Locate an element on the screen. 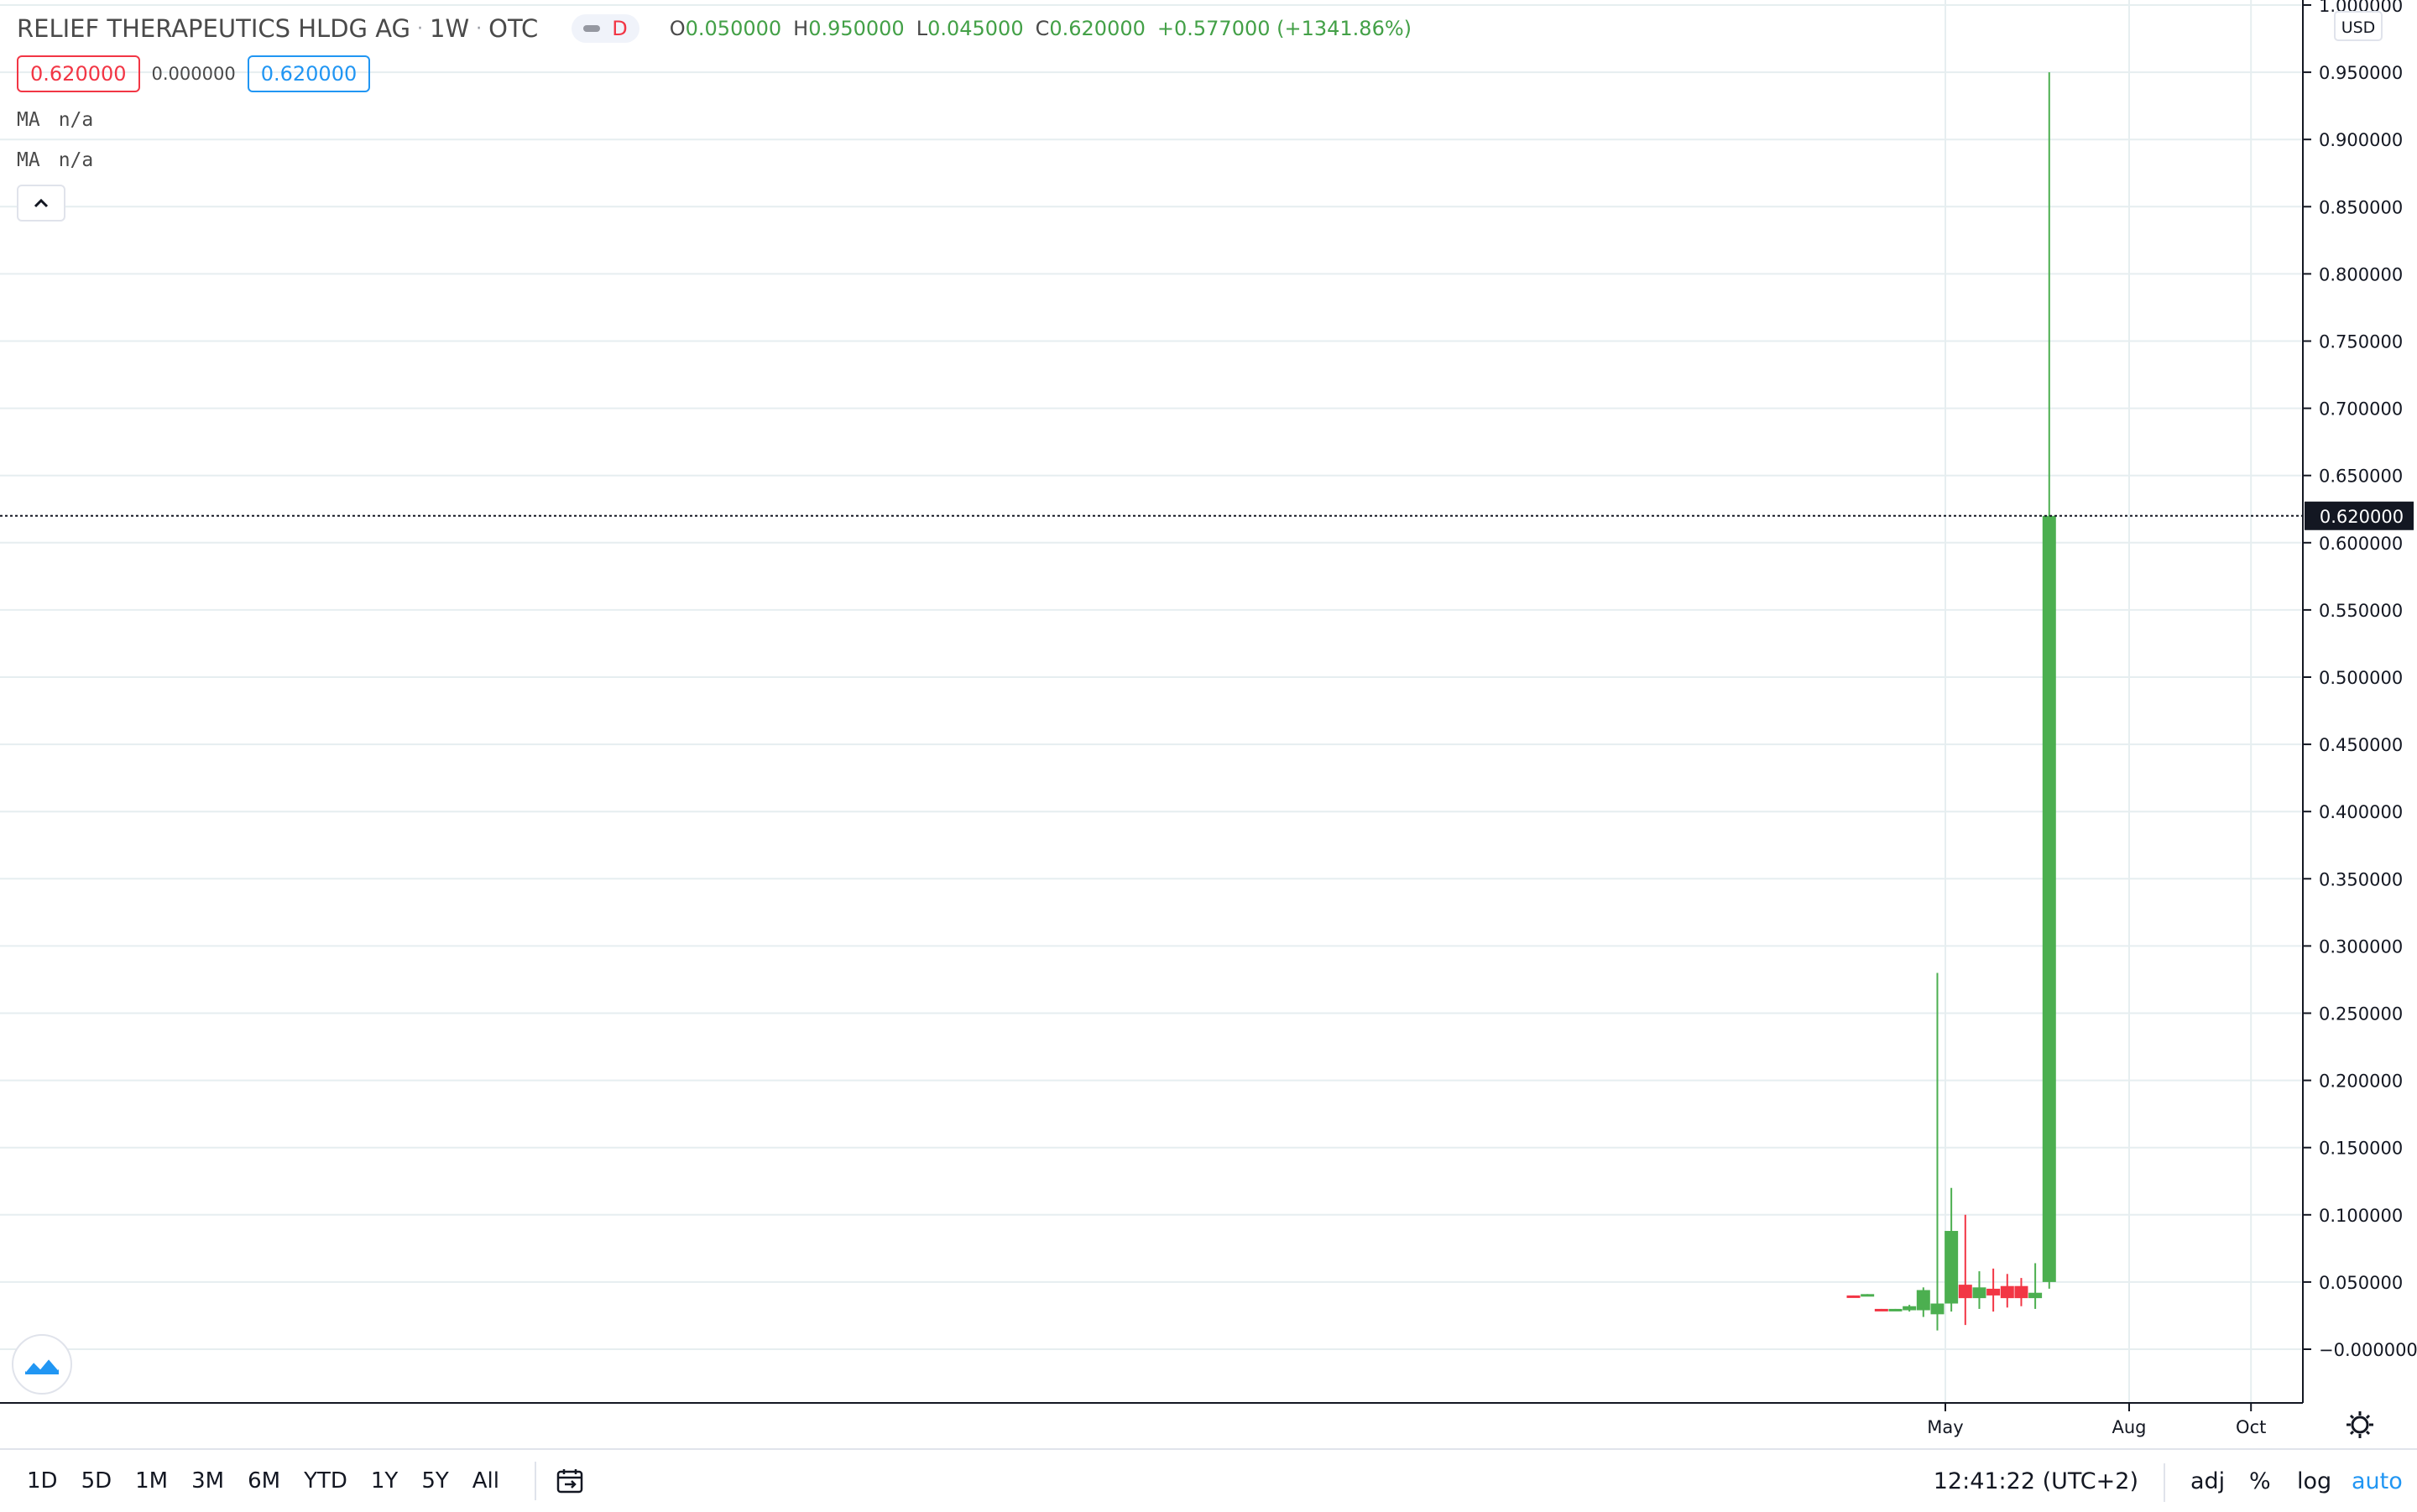  exchange-label: OTC is located at coordinates (513, 28).